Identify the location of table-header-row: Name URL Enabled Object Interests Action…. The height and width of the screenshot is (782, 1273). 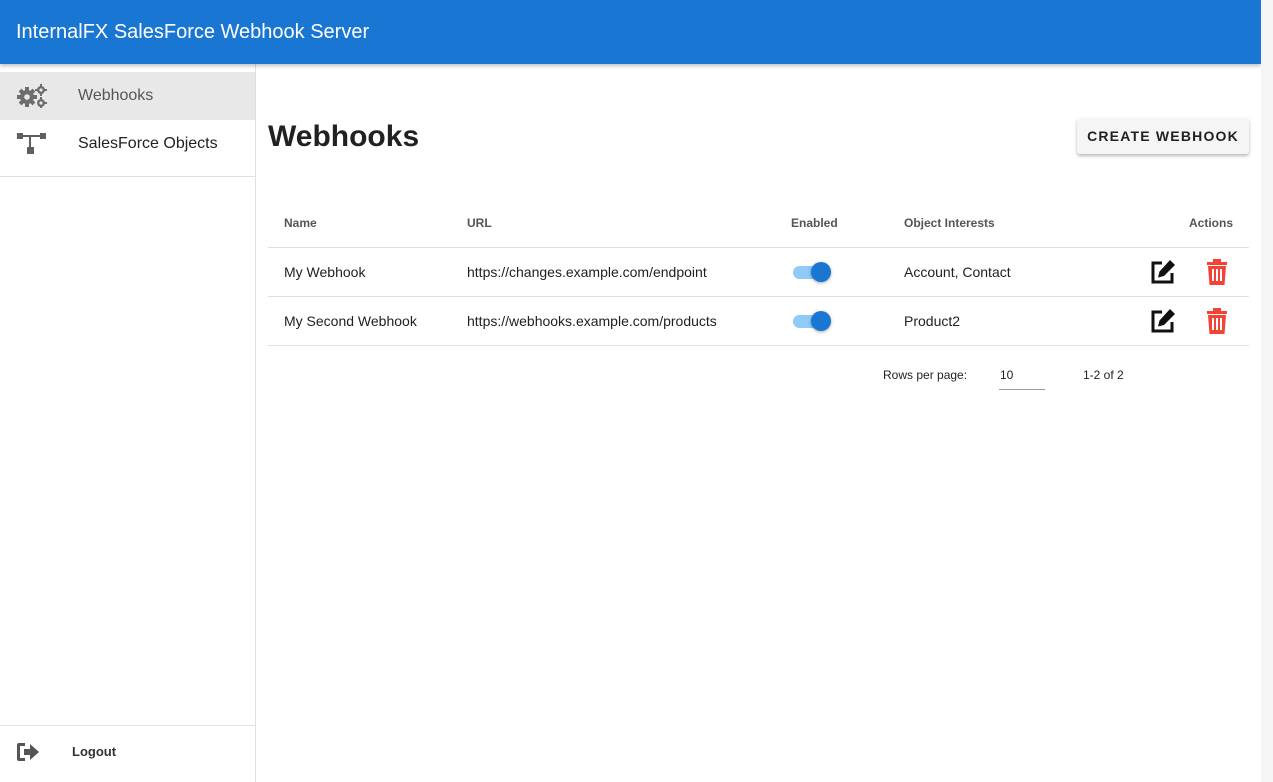
(758, 224).